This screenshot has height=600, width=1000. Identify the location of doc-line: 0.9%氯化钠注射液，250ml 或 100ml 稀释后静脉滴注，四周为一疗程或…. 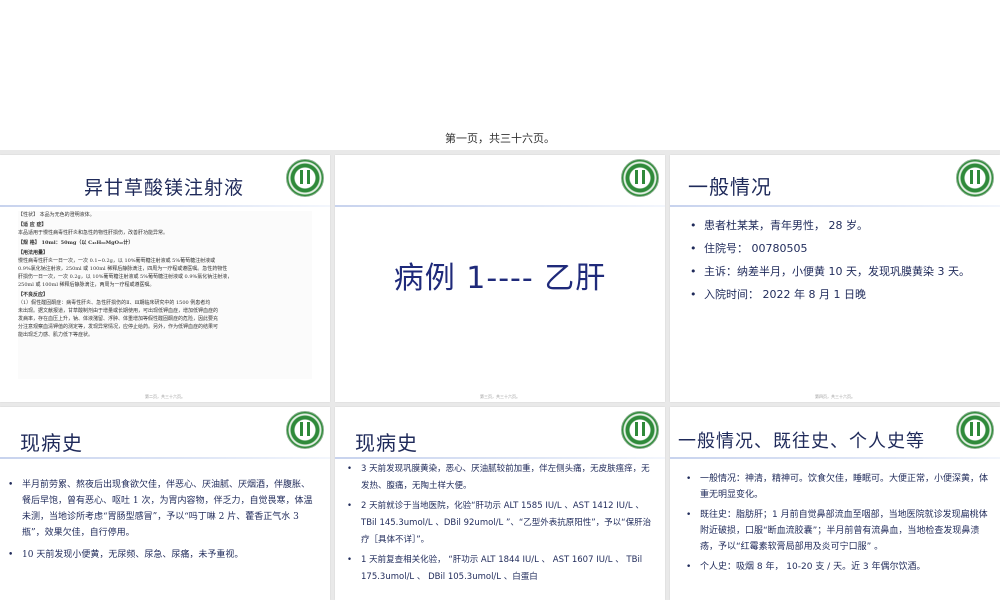
(123, 269).